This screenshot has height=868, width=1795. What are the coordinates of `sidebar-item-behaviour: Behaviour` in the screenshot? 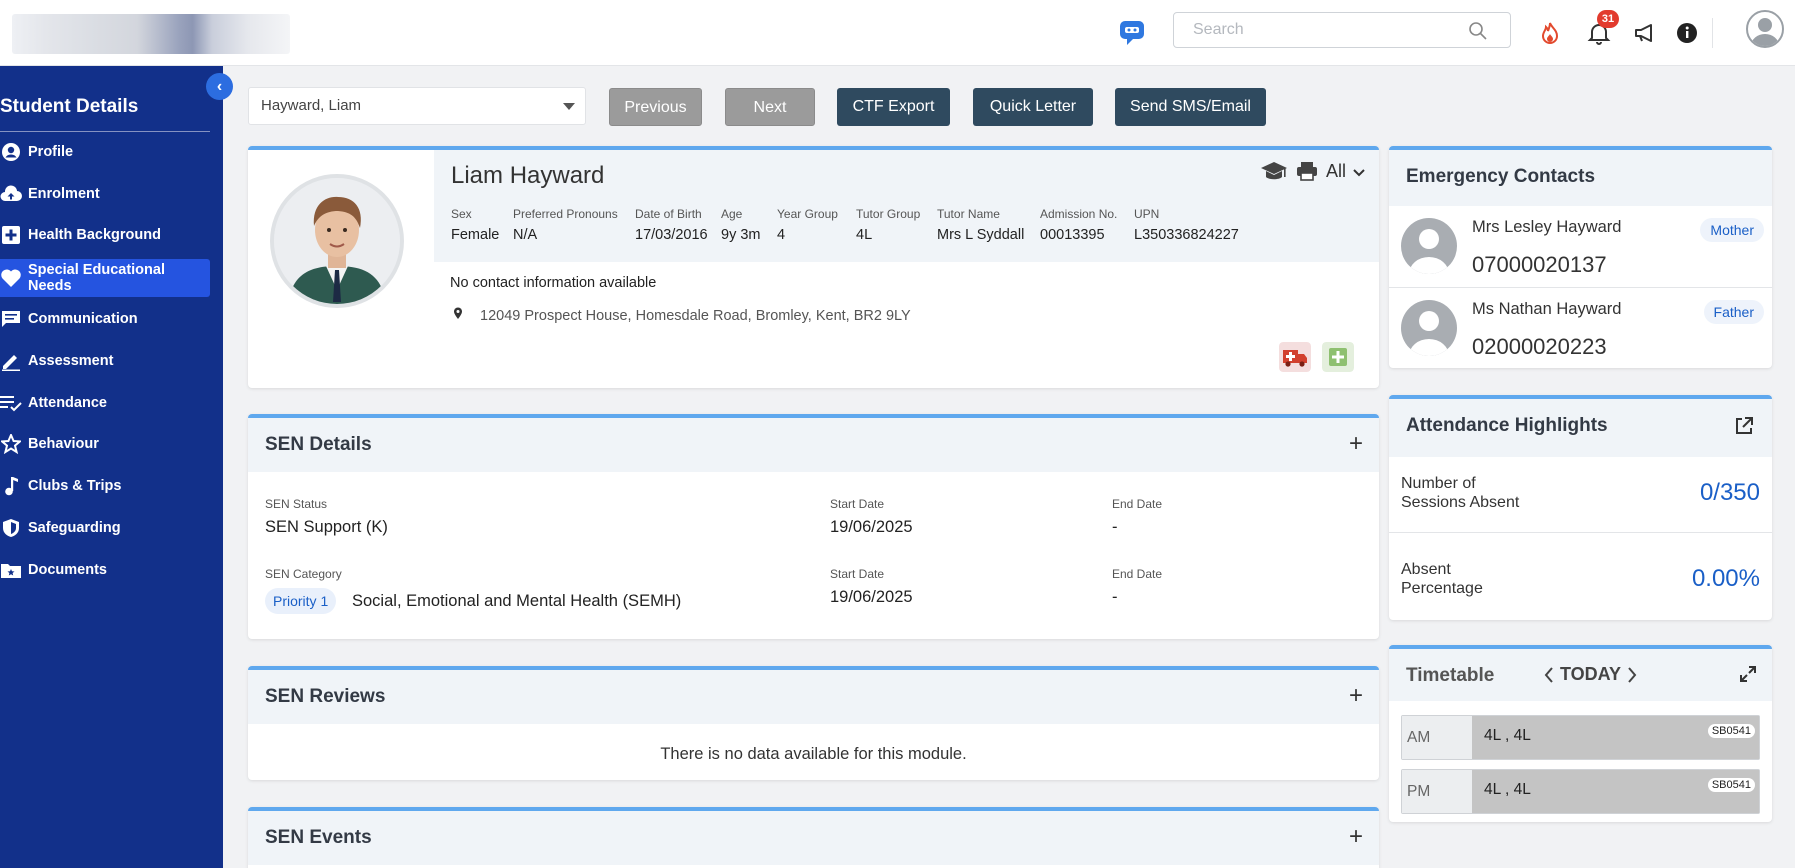 It's located at (105, 444).